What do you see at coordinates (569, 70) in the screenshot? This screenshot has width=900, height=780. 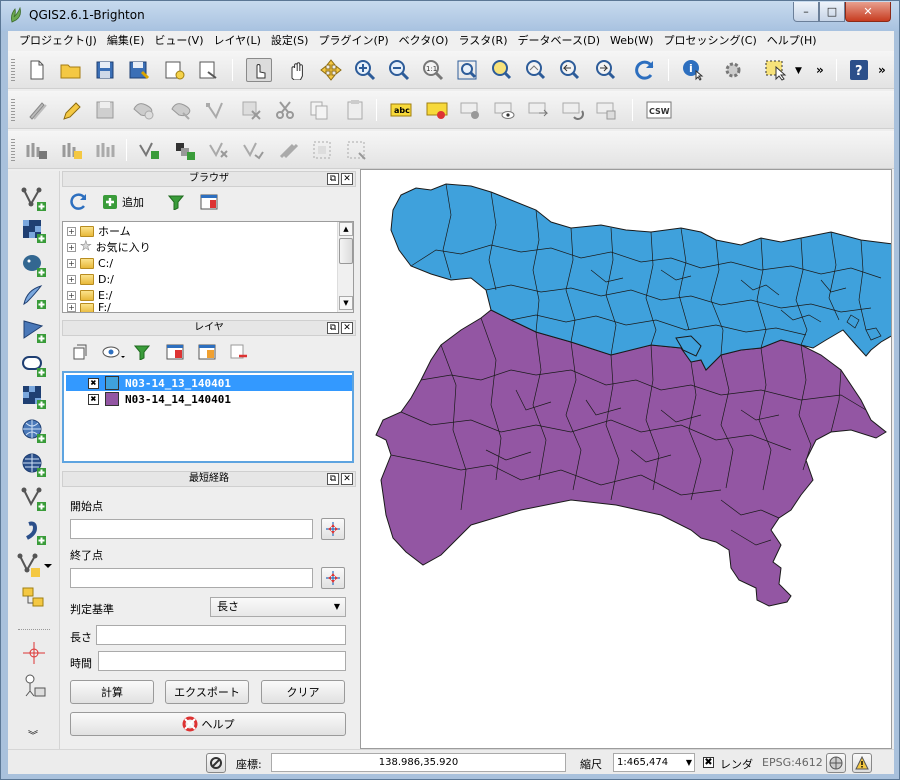 I see `zoom-last-icon` at bounding box center [569, 70].